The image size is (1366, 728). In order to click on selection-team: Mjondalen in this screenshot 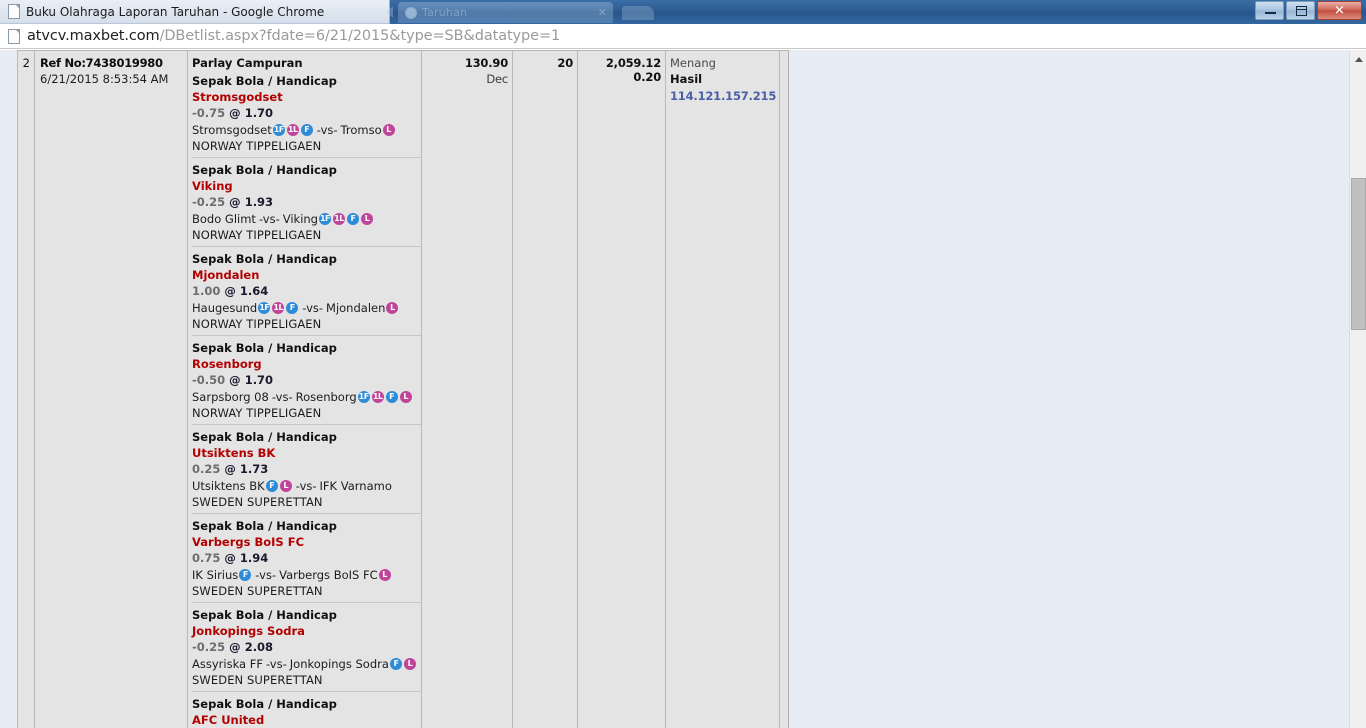, I will do `click(226, 275)`.